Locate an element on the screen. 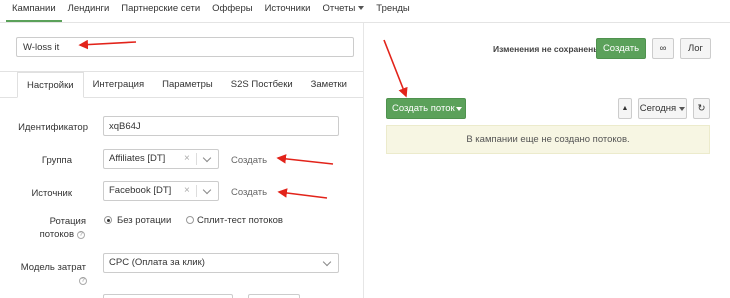  rotation-label: Ротация is located at coordinates (67, 221).